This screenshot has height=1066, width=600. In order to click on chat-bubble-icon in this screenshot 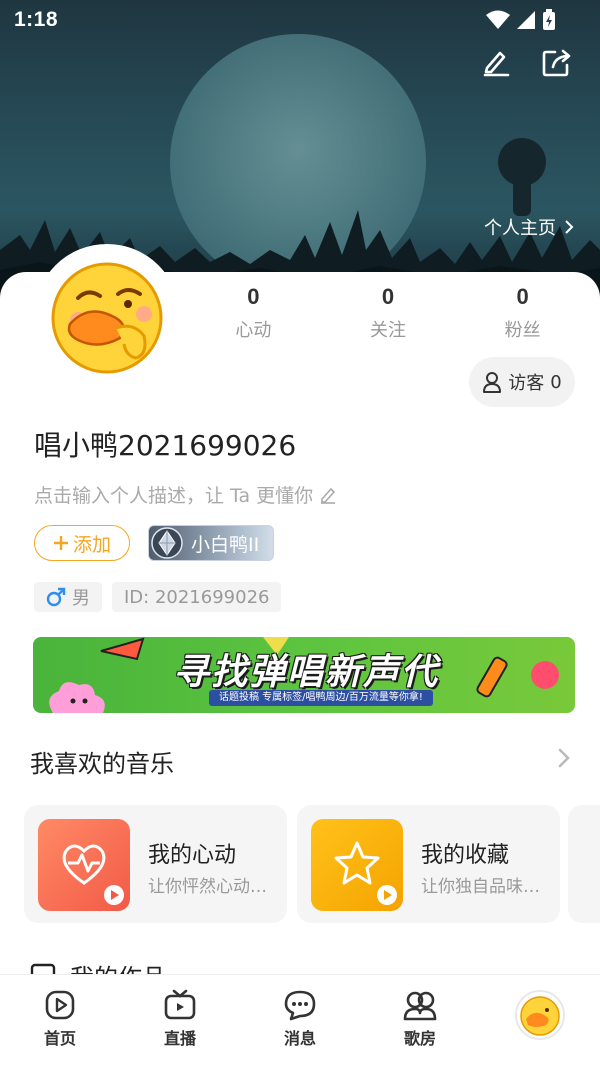, I will do `click(300, 1005)`.